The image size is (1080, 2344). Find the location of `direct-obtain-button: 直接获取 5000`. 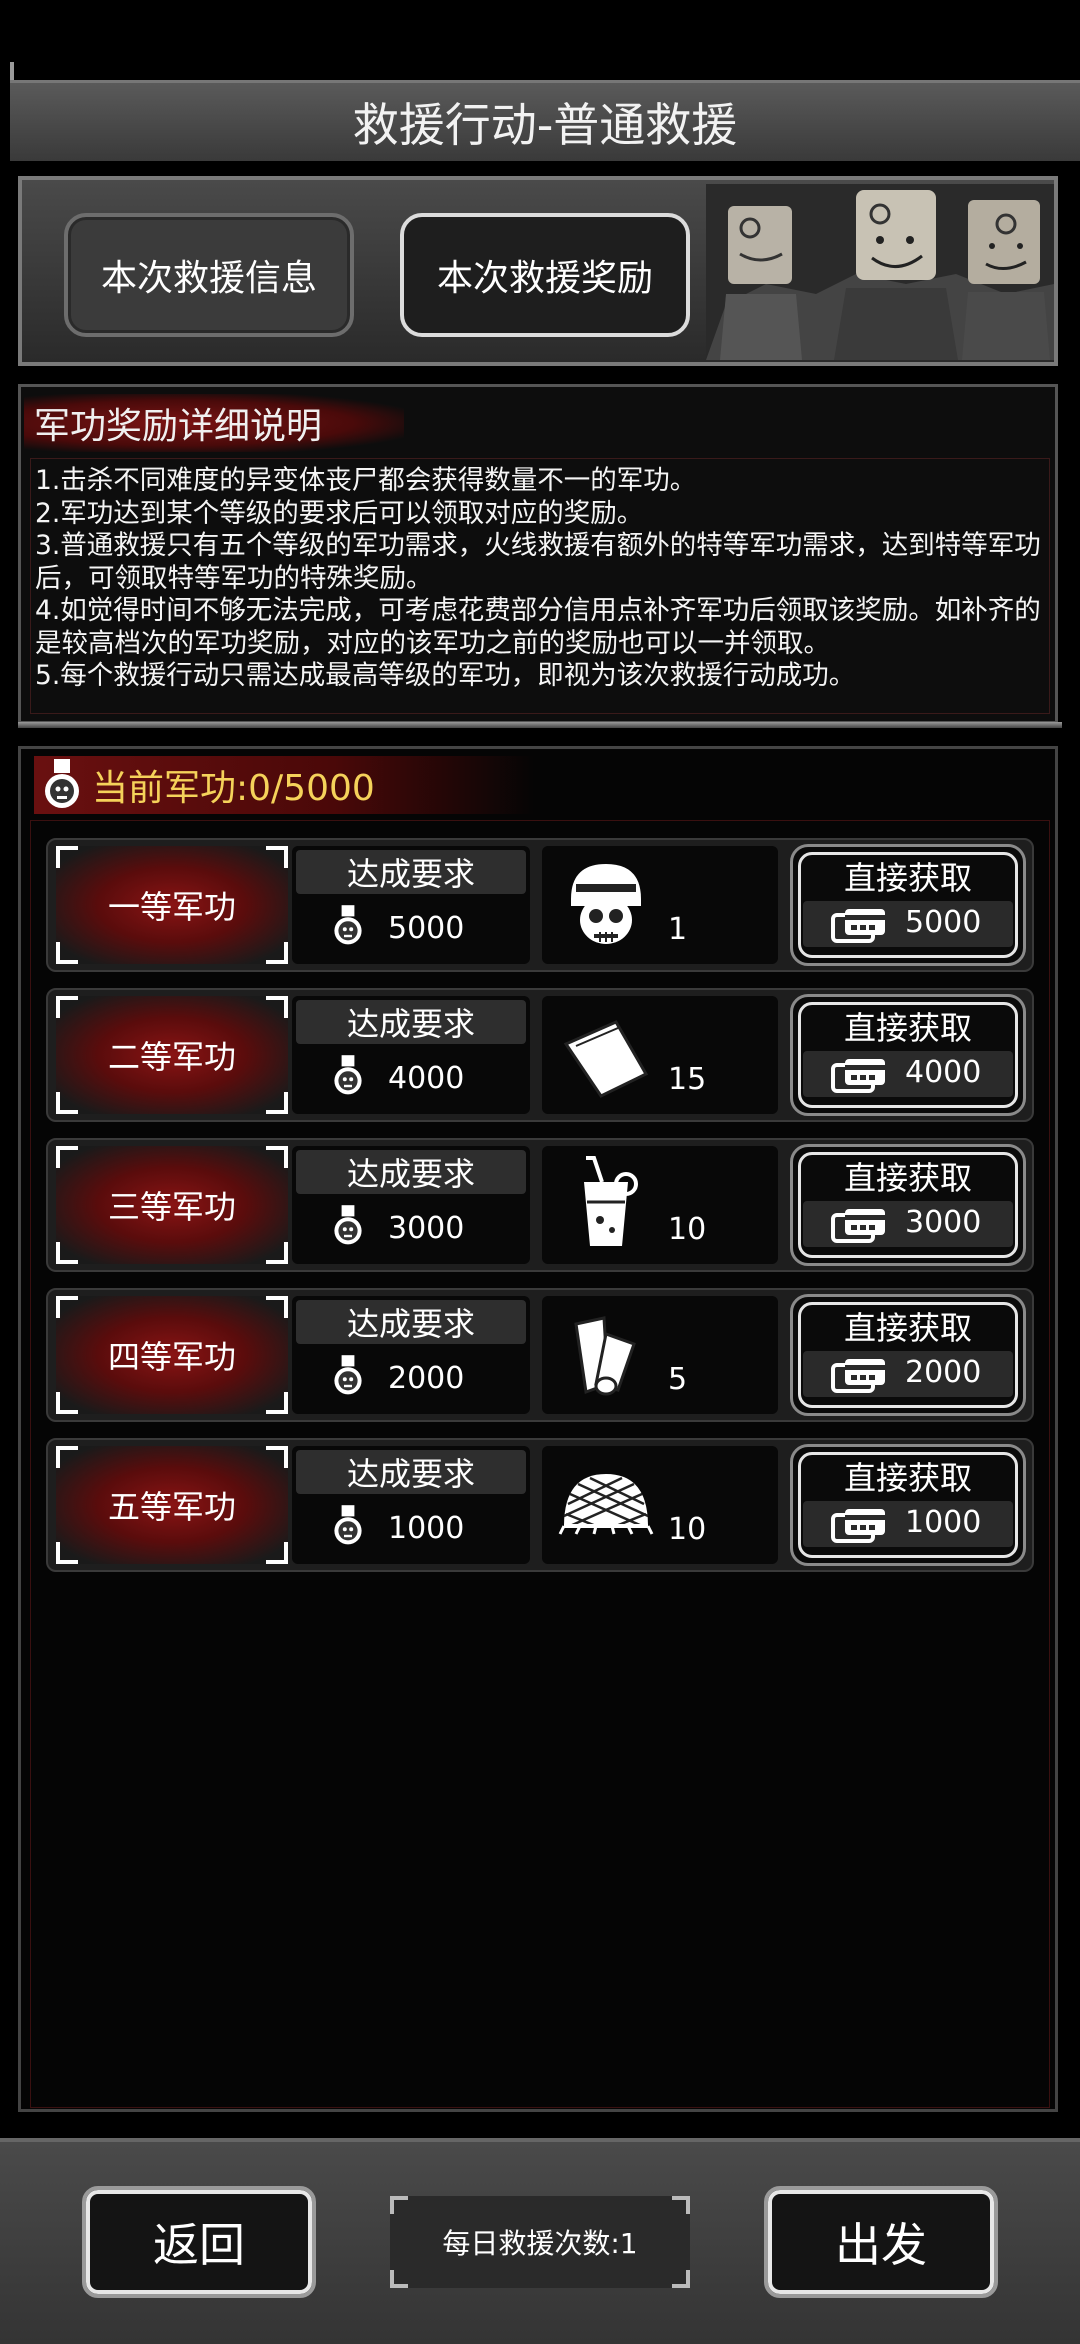

direct-obtain-button: 直接获取 5000 is located at coordinates (908, 905).